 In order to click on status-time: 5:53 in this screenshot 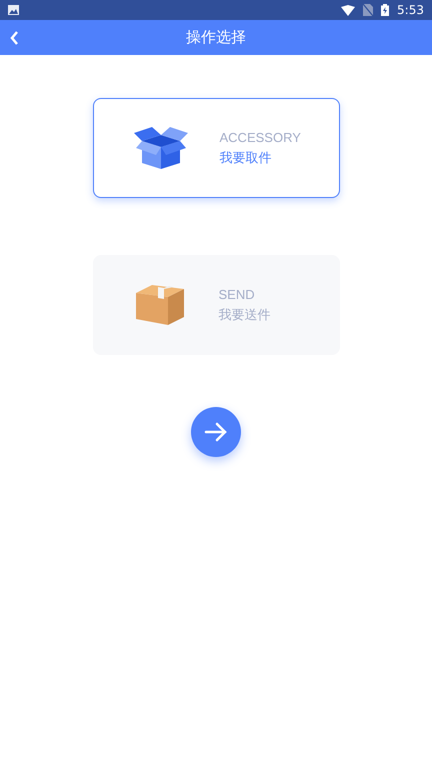, I will do `click(410, 10)`.